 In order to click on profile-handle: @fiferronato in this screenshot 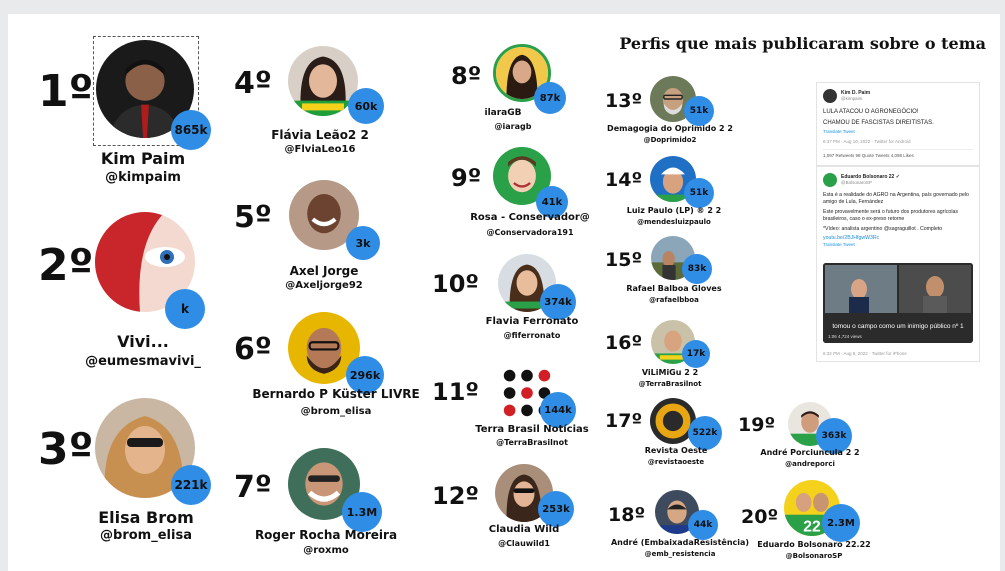, I will do `click(532, 335)`.